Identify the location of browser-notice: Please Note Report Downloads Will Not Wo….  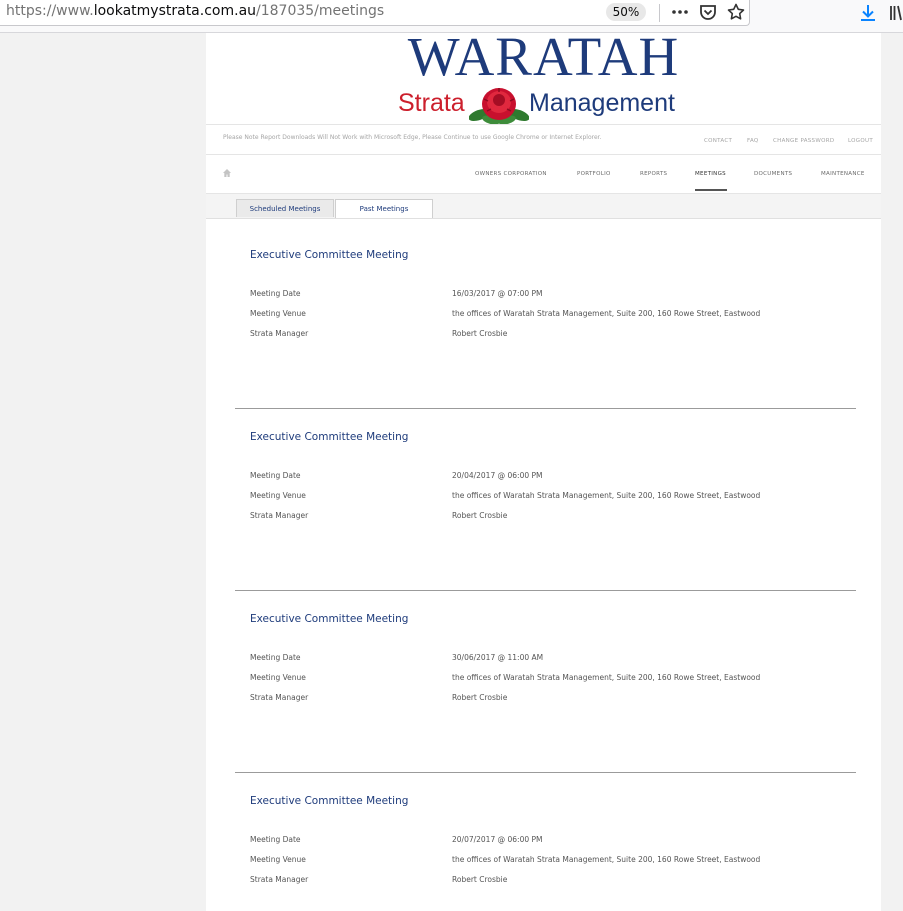
(412, 137).